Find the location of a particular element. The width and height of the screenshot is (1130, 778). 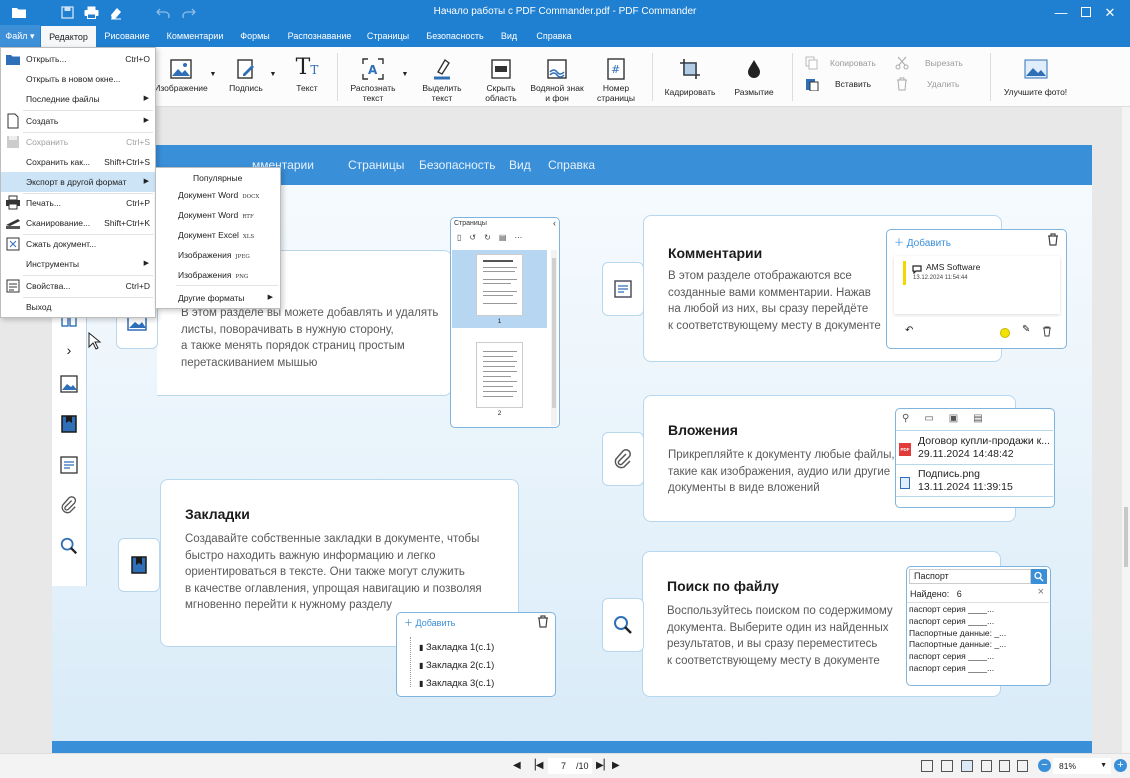

actual-size-icon is located at coordinates (1022, 766).